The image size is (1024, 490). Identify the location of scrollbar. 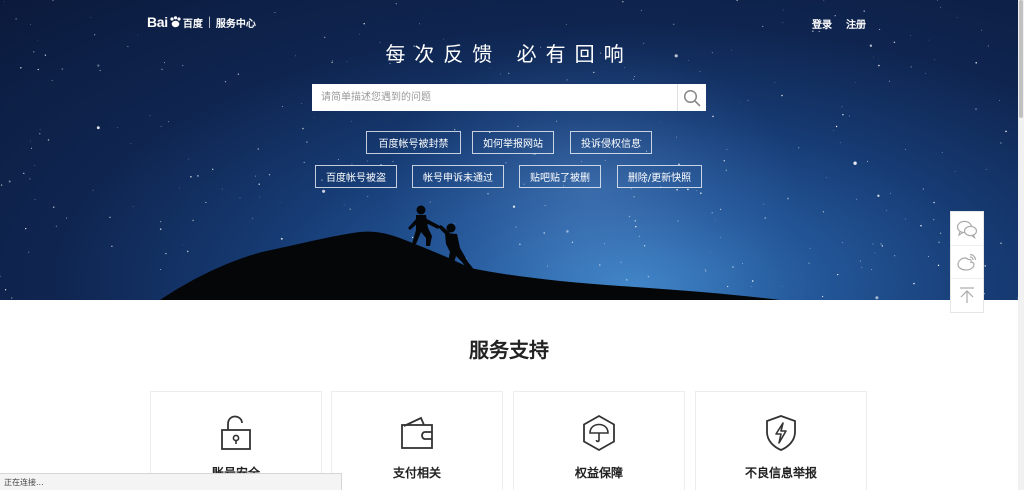
(1021, 245).